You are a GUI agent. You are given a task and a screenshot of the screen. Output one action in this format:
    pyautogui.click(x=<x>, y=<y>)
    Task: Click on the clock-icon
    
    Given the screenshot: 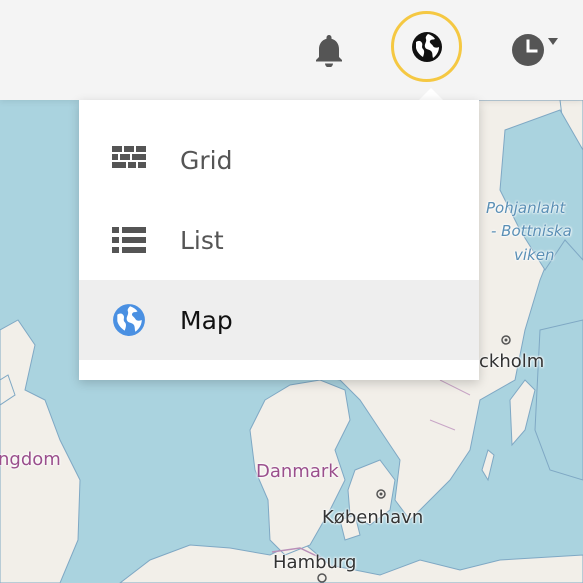 What is the action you would take?
    pyautogui.click(x=528, y=50)
    